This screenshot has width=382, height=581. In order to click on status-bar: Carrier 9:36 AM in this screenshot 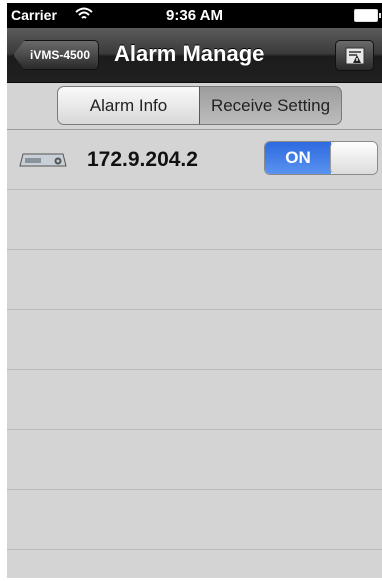, I will do `click(194, 15)`.